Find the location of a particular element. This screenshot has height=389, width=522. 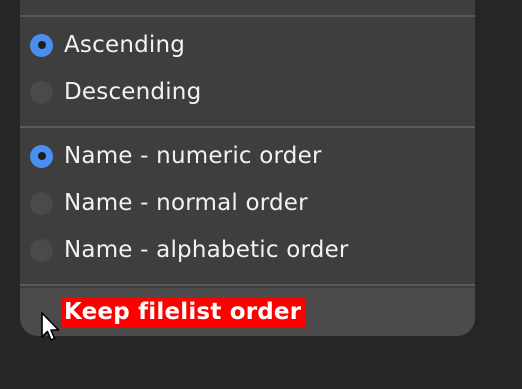

radio-option-keep-filelist-order: Keep filelist order is located at coordinates (247, 312).